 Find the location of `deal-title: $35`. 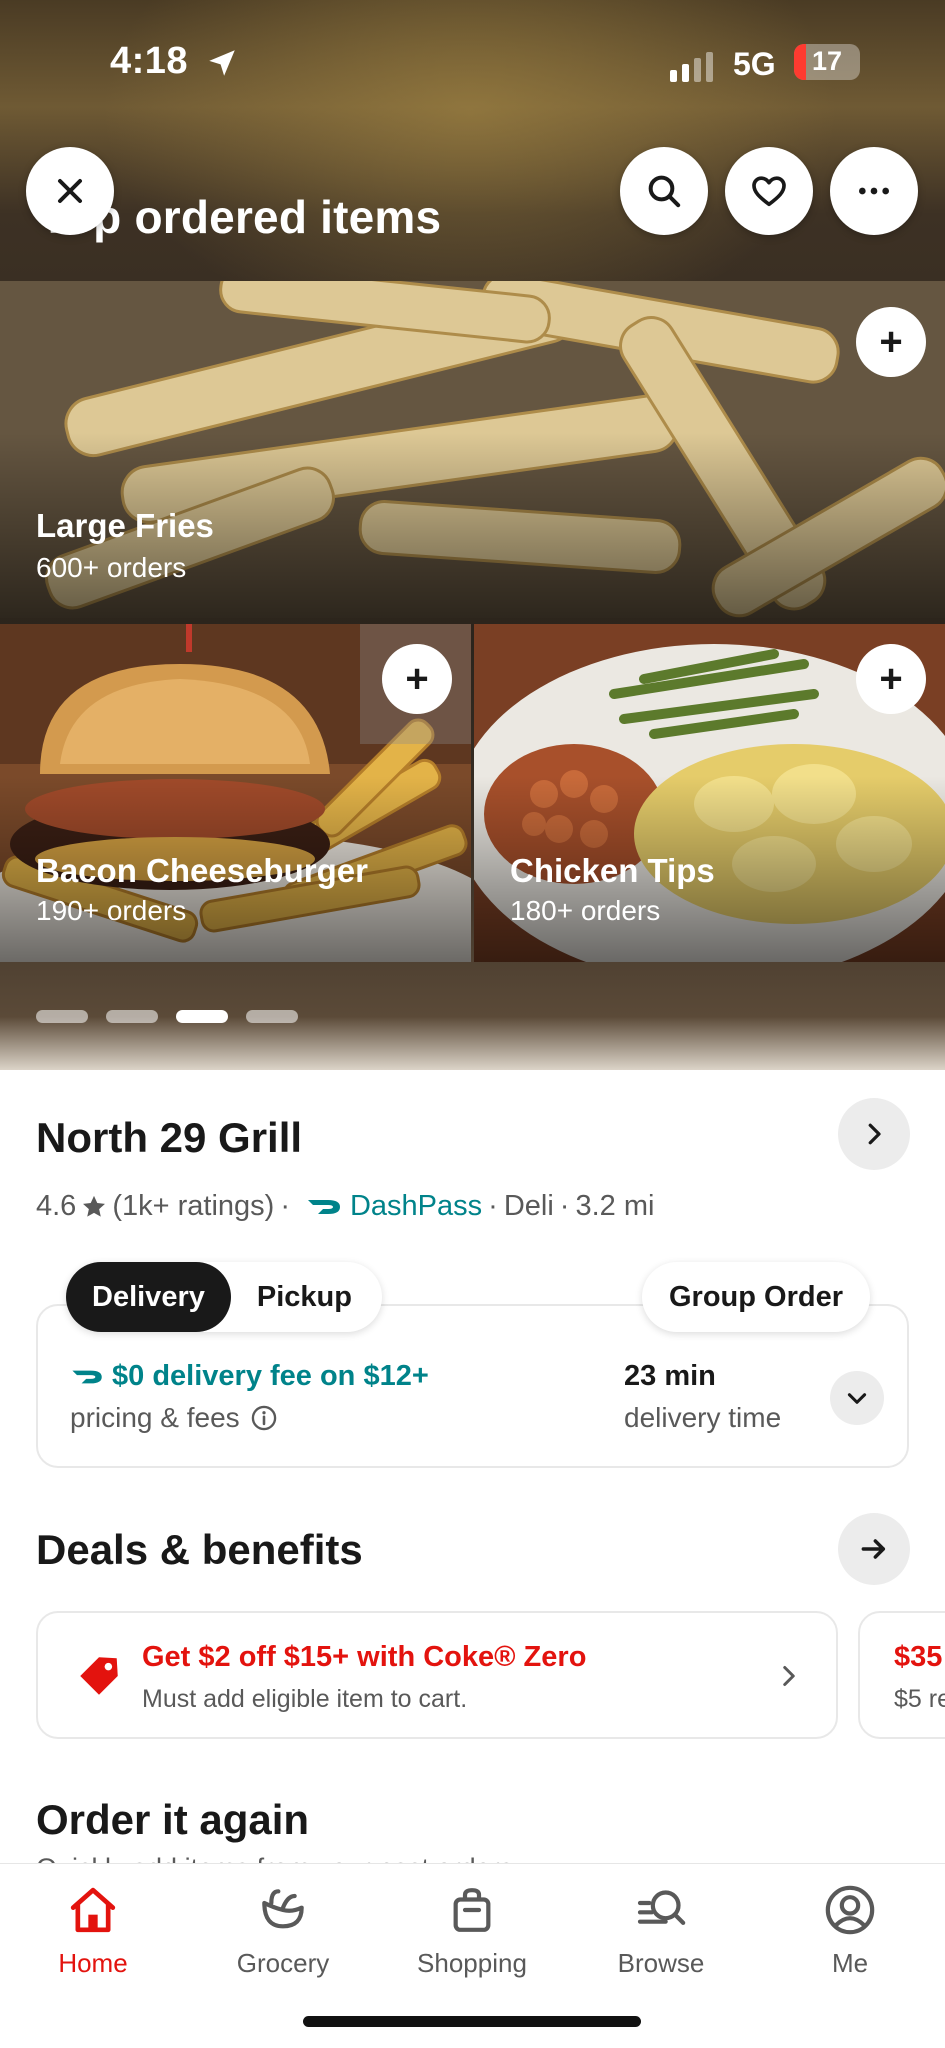

deal-title: $35 is located at coordinates (918, 1657).